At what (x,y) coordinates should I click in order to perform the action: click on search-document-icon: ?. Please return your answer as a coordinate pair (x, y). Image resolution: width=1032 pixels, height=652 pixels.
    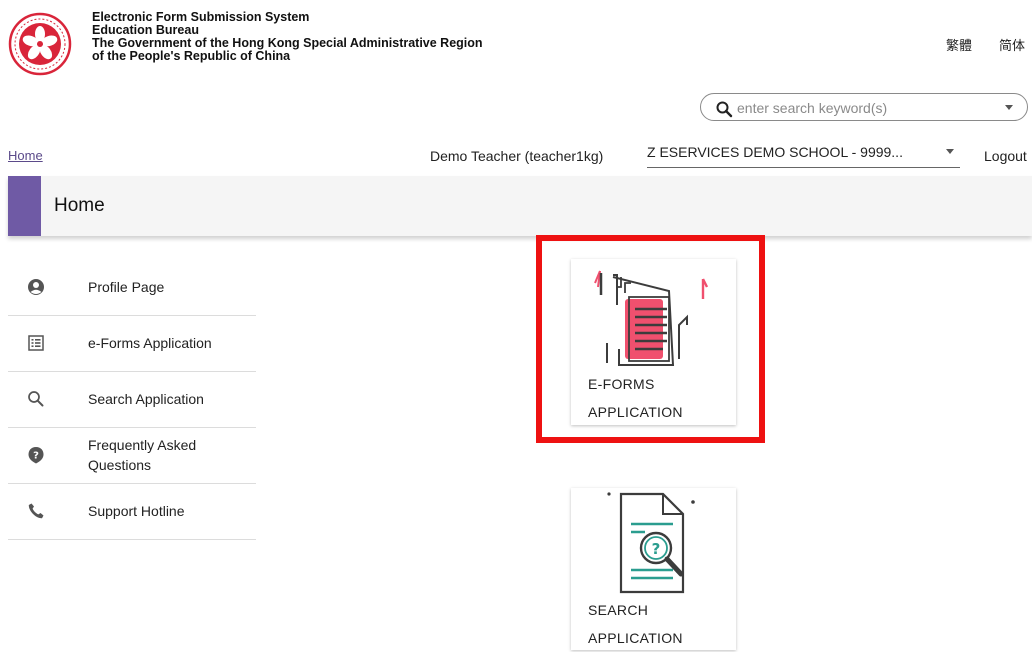
    Looking at the image, I should click on (651, 543).